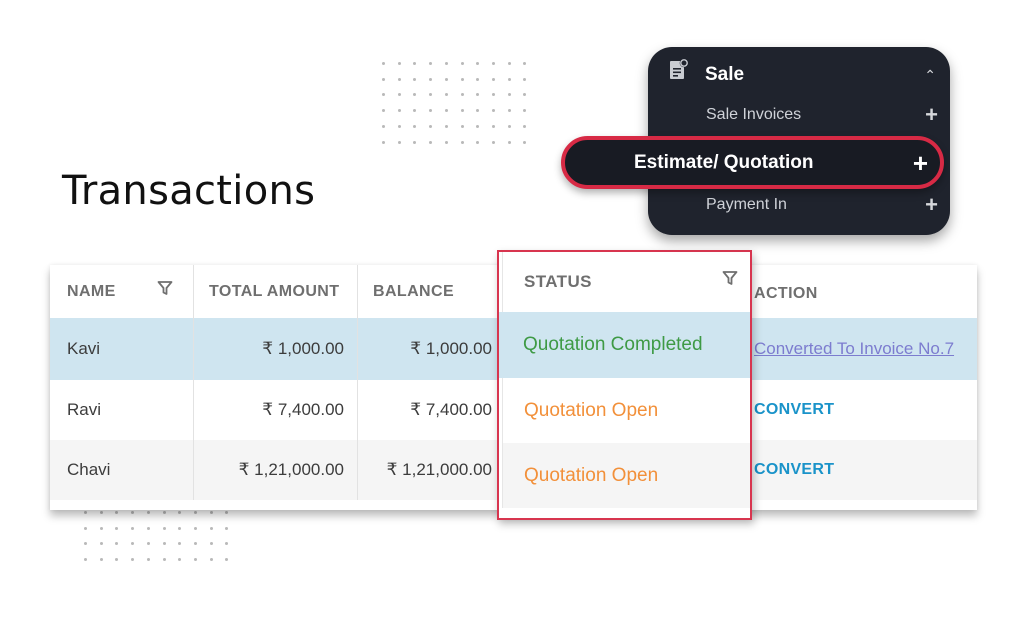  I want to click on menu-section-label: Sale, so click(725, 74).